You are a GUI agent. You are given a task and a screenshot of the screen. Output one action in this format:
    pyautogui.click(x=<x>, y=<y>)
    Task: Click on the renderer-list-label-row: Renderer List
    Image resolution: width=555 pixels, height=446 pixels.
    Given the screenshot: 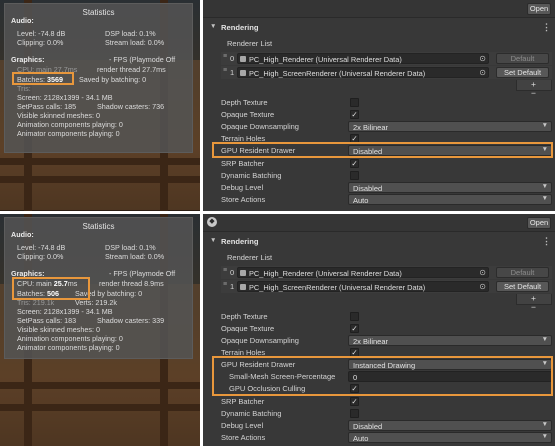 What is the action you would take?
    pyautogui.click(x=379, y=257)
    